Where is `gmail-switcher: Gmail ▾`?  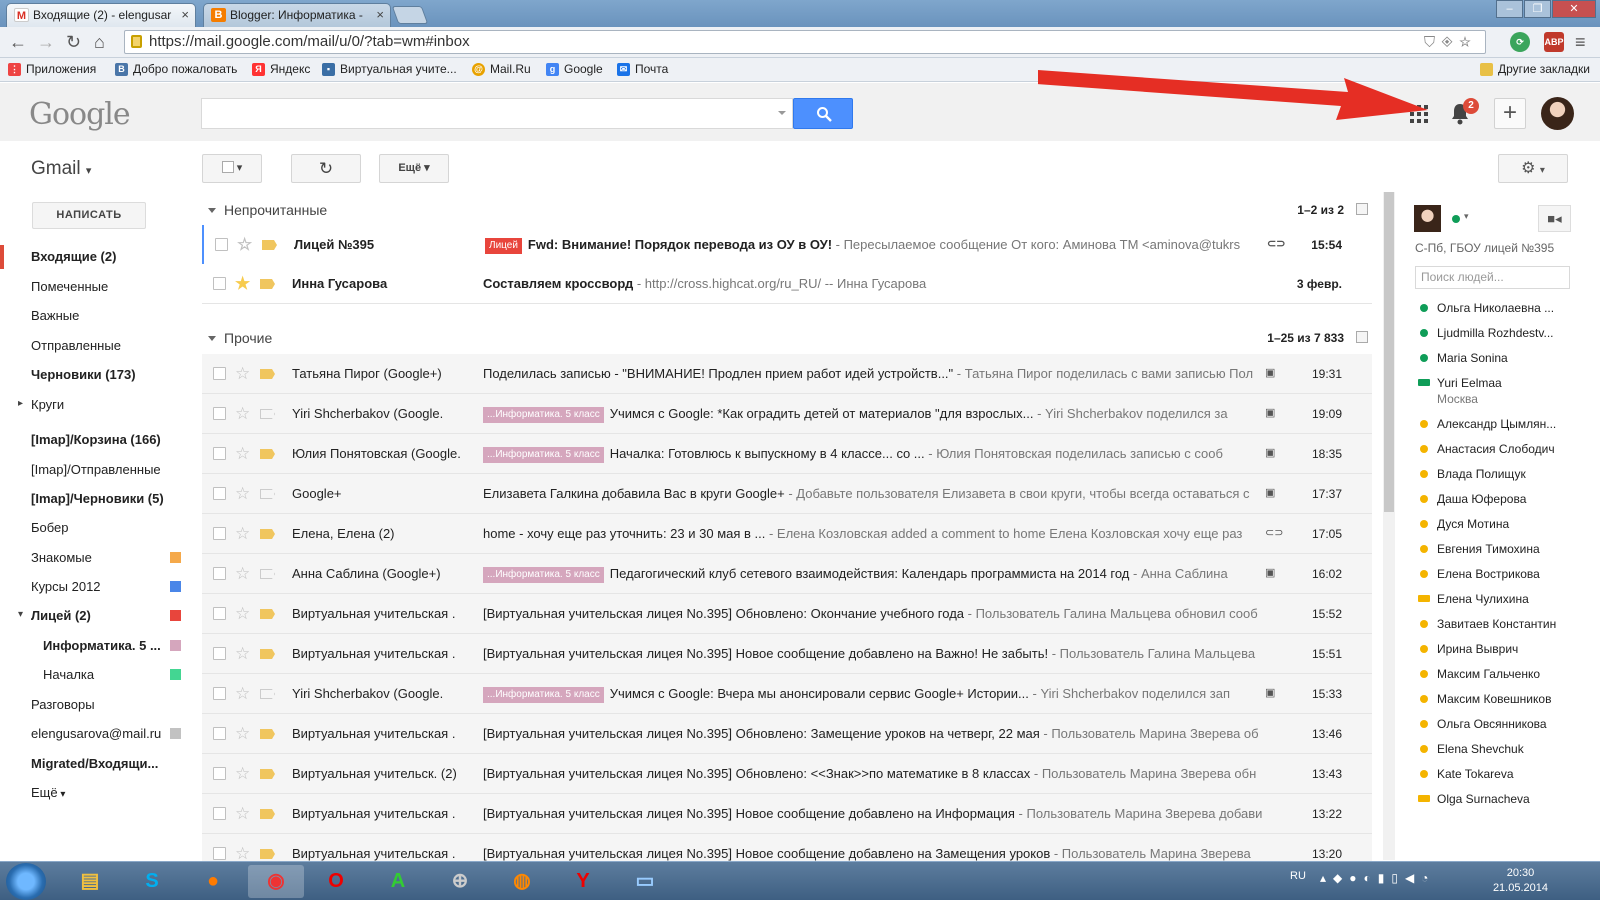
gmail-switcher: Gmail ▾ is located at coordinates (61, 169).